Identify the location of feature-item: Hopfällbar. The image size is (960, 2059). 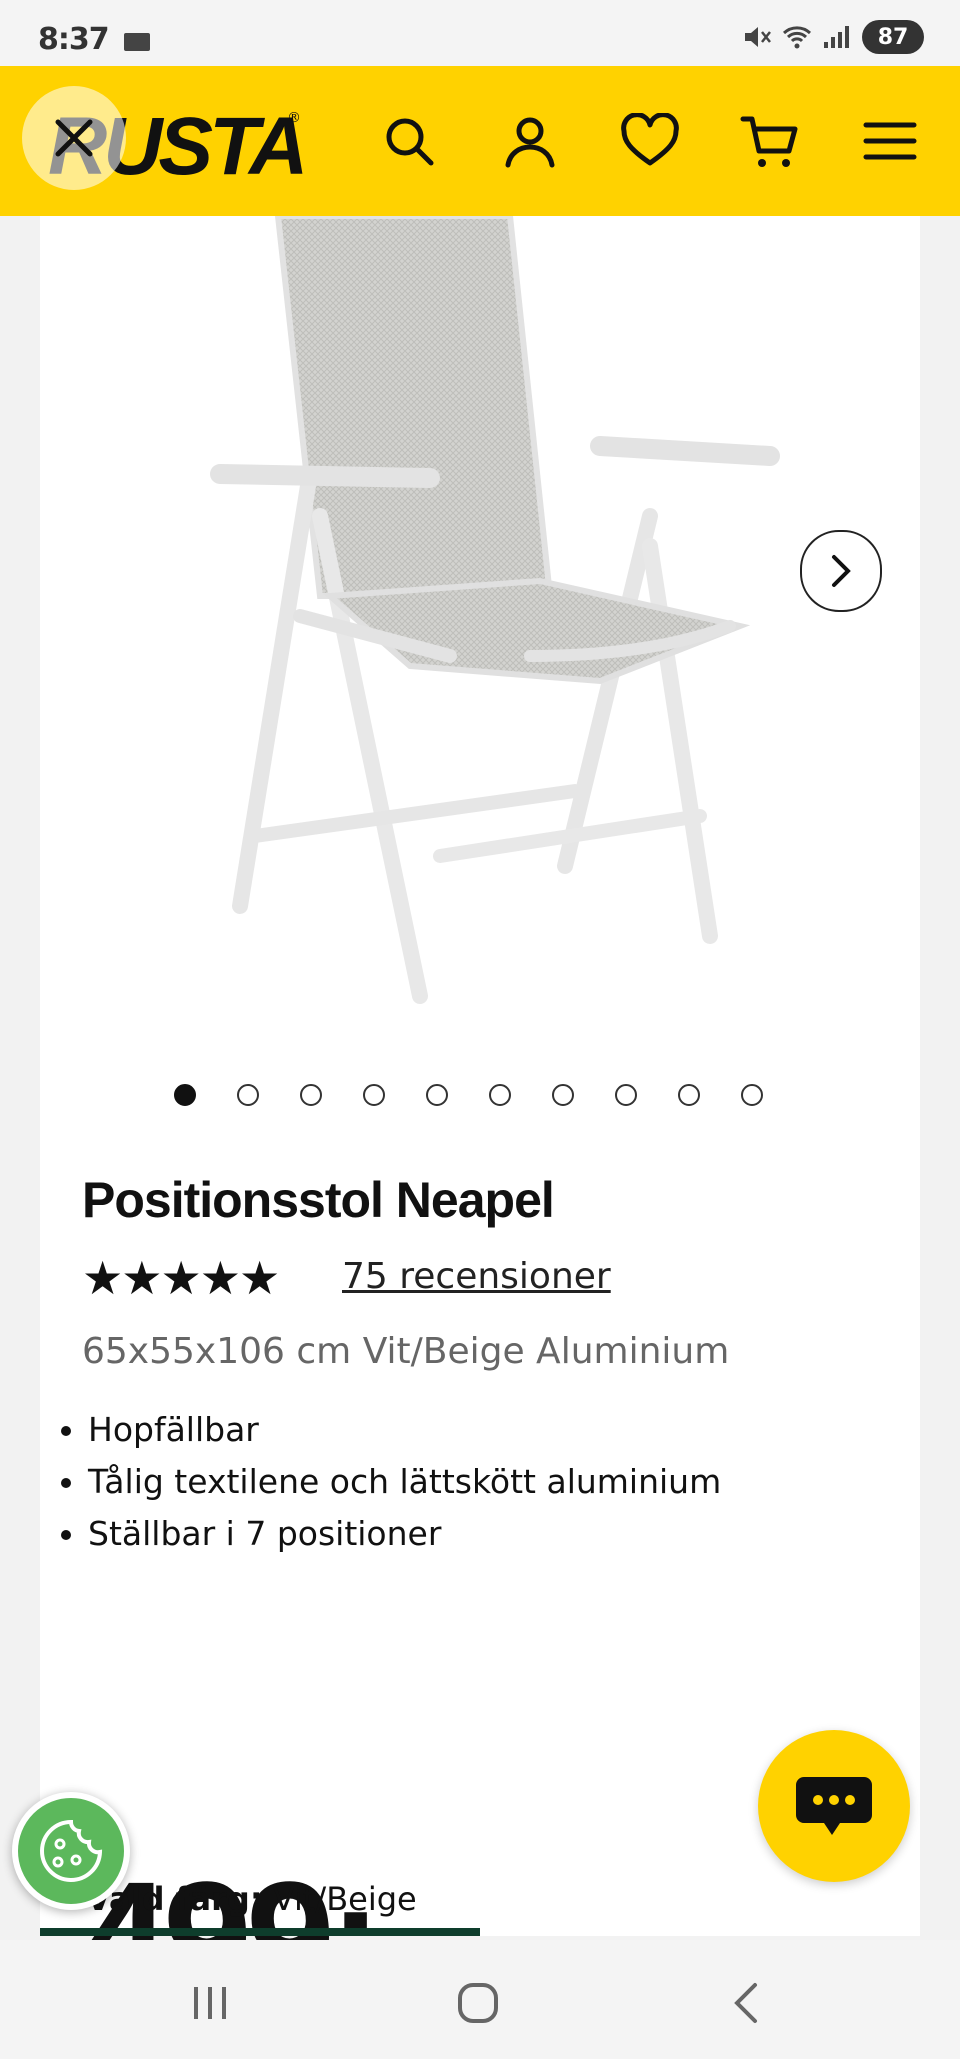
(404, 1429).